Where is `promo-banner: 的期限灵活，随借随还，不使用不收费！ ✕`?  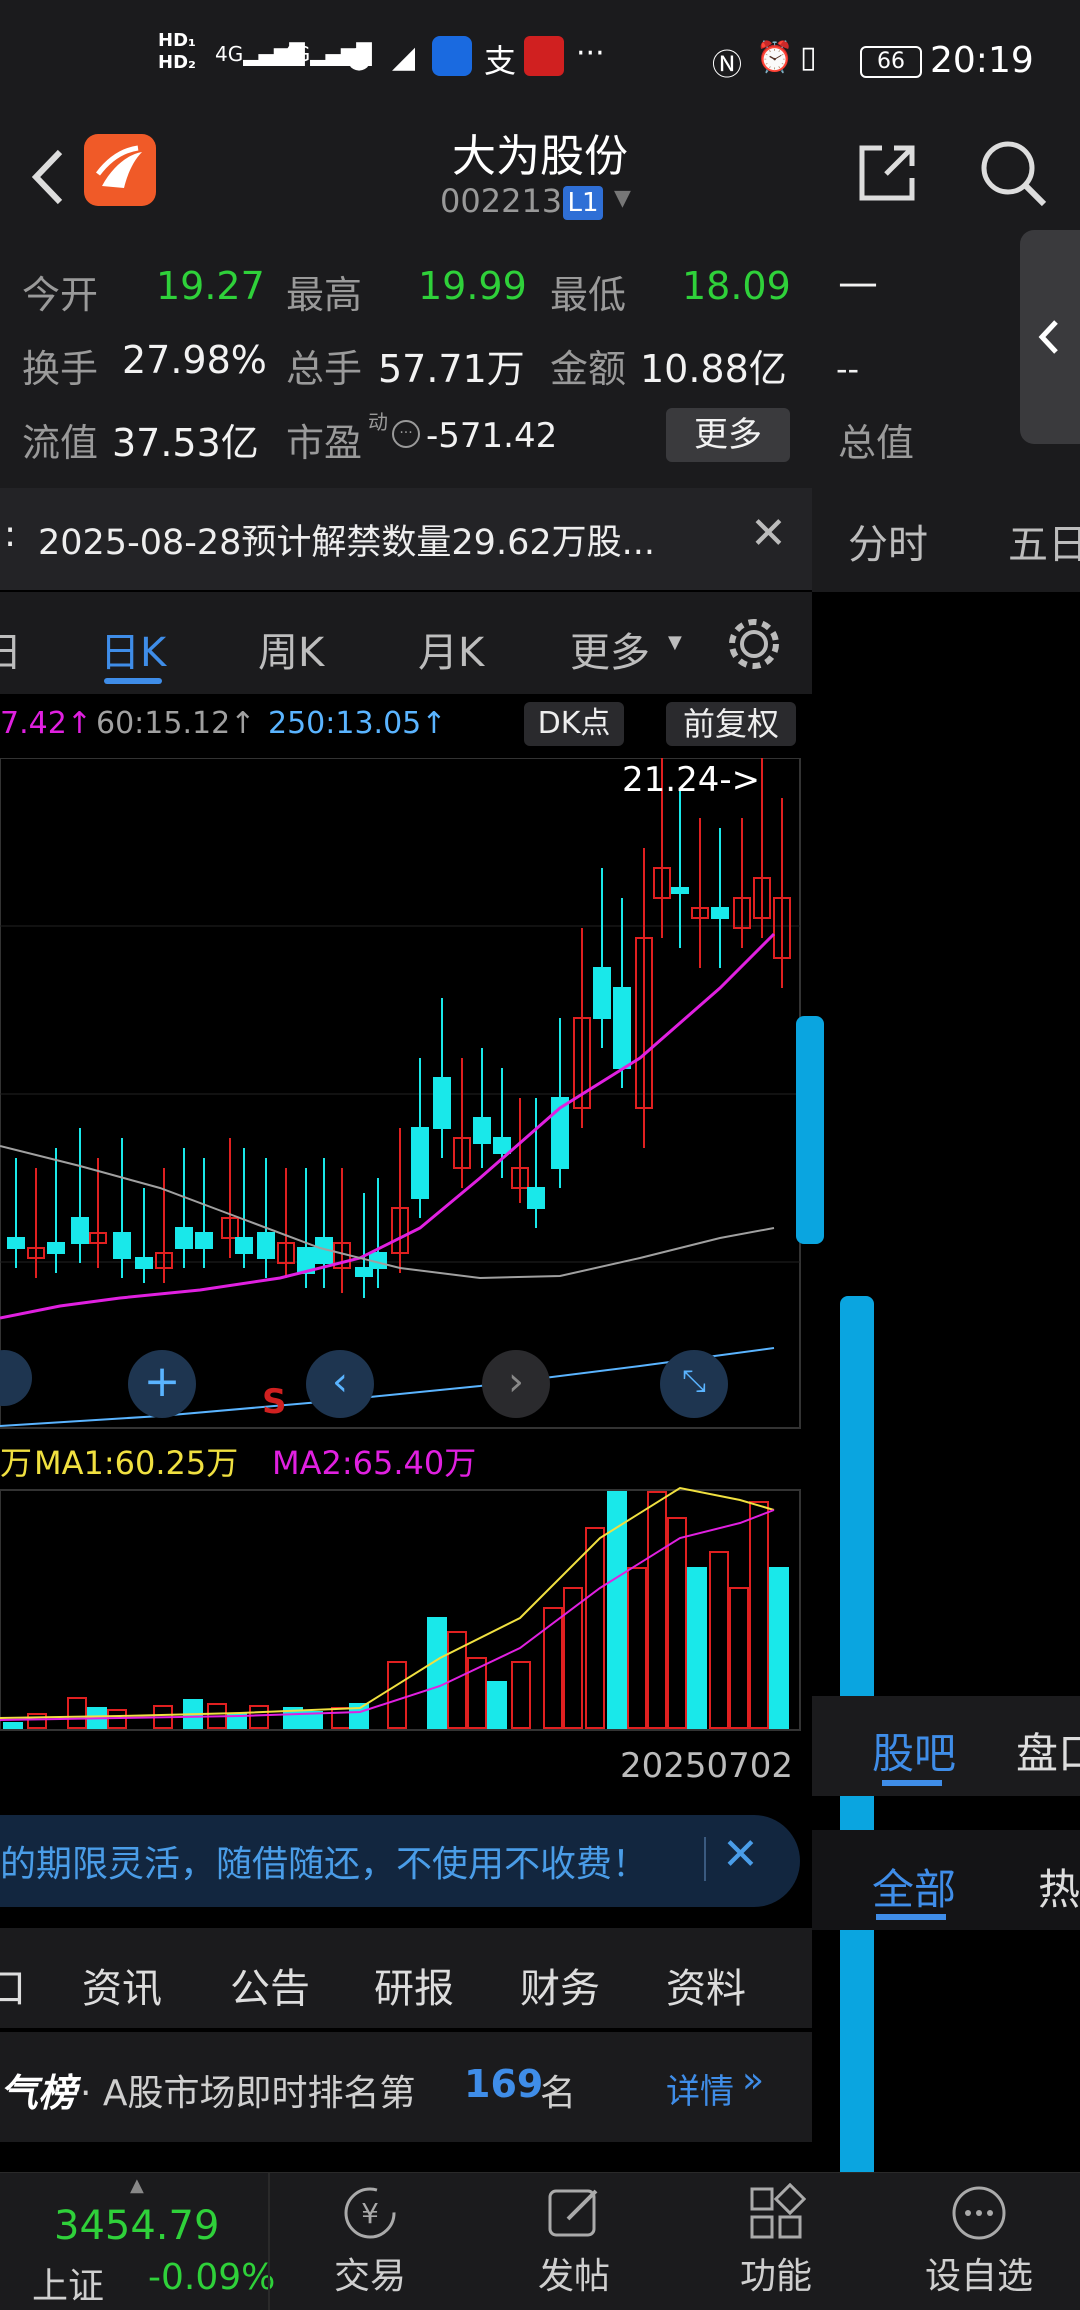
promo-banner: 的期限灵活，随借随还，不使用不收费！ ✕ is located at coordinates (400, 1861).